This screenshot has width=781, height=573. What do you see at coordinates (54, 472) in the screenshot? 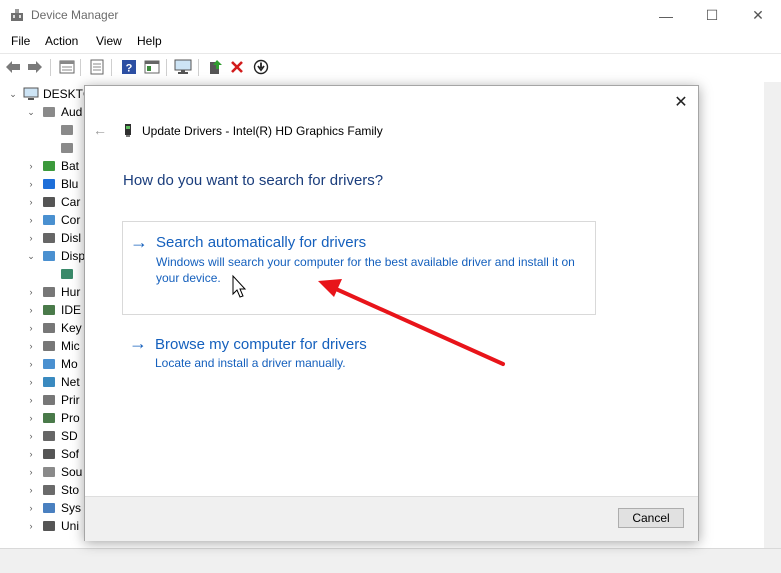
I see `tree-item: › Sou` at bounding box center [54, 472].